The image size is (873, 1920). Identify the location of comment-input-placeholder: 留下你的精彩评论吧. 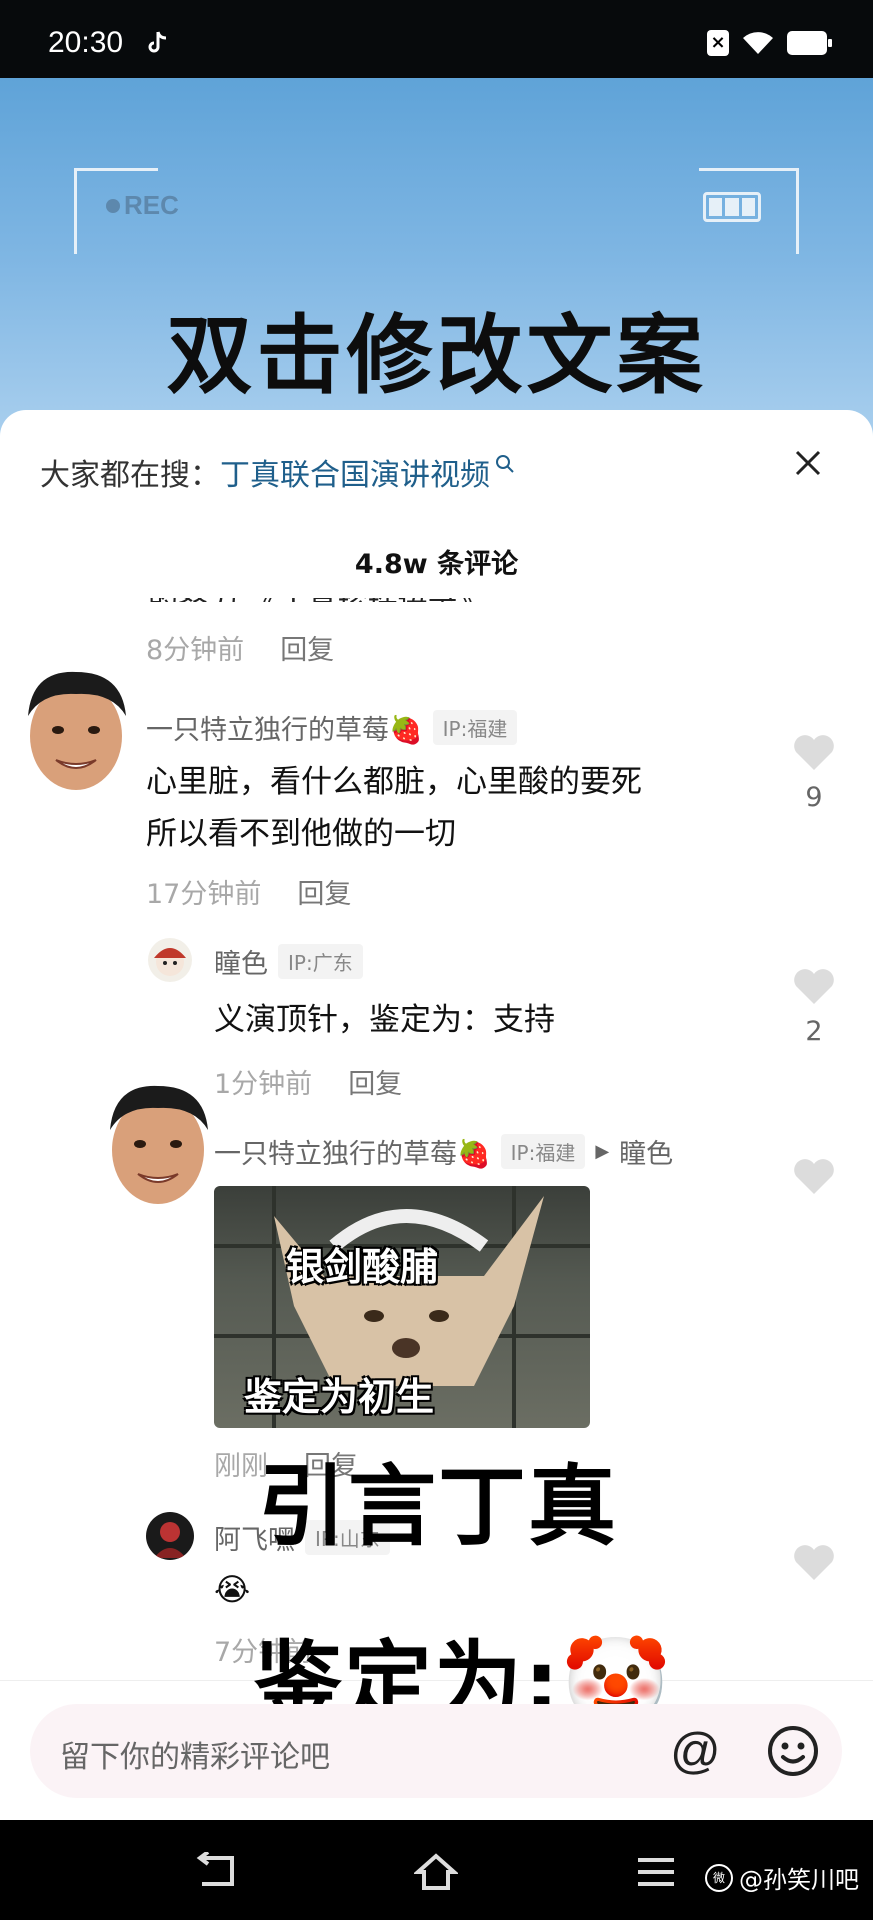
(195, 1757).